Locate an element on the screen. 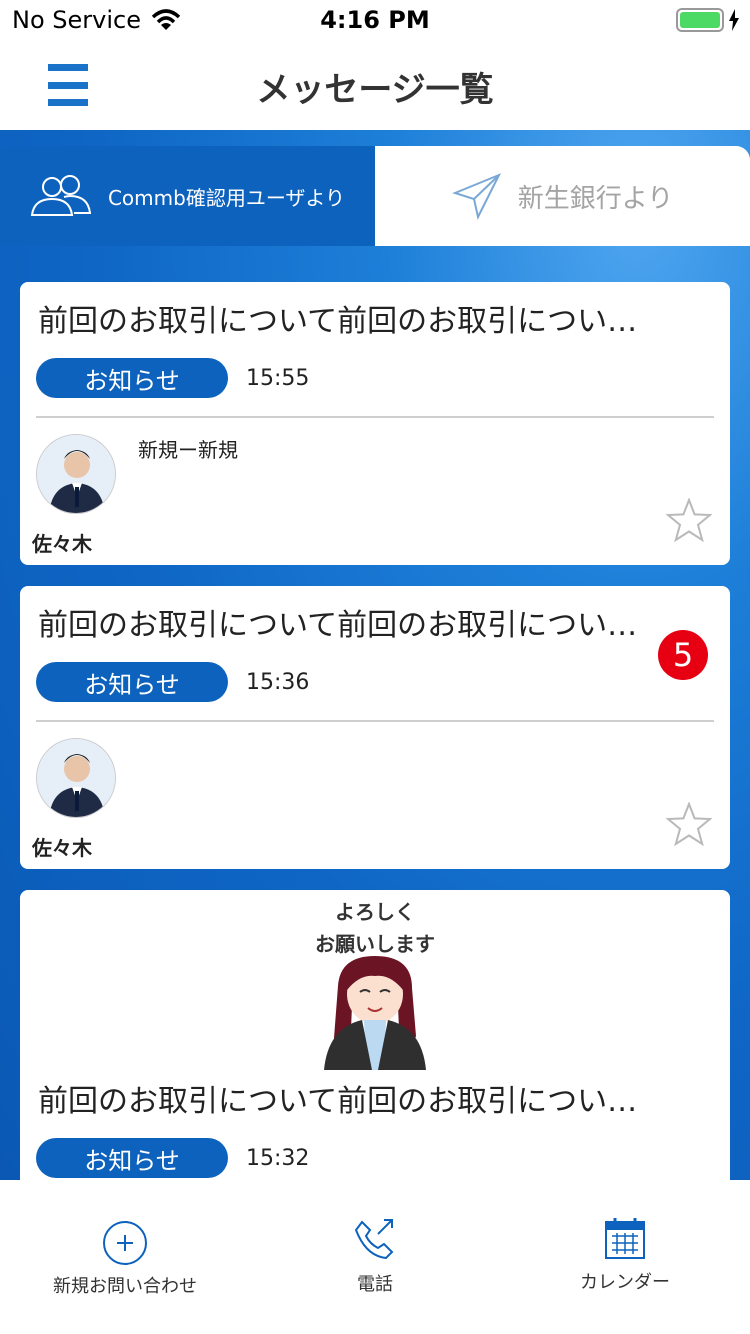 The image size is (750, 1334). bottom-navigation: 新規お問い合わせ 電話 カレンダー is located at coordinates (375, 1257).